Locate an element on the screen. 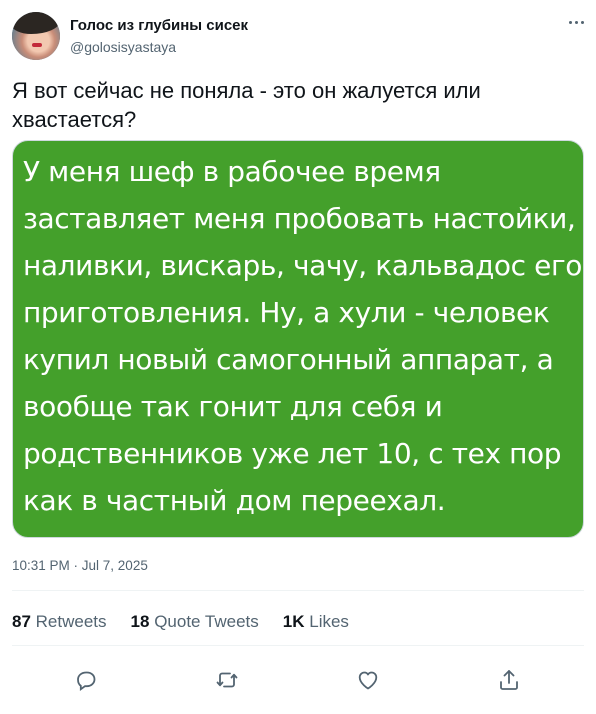 The width and height of the screenshot is (596, 714). reply-icon is located at coordinates (86, 680).